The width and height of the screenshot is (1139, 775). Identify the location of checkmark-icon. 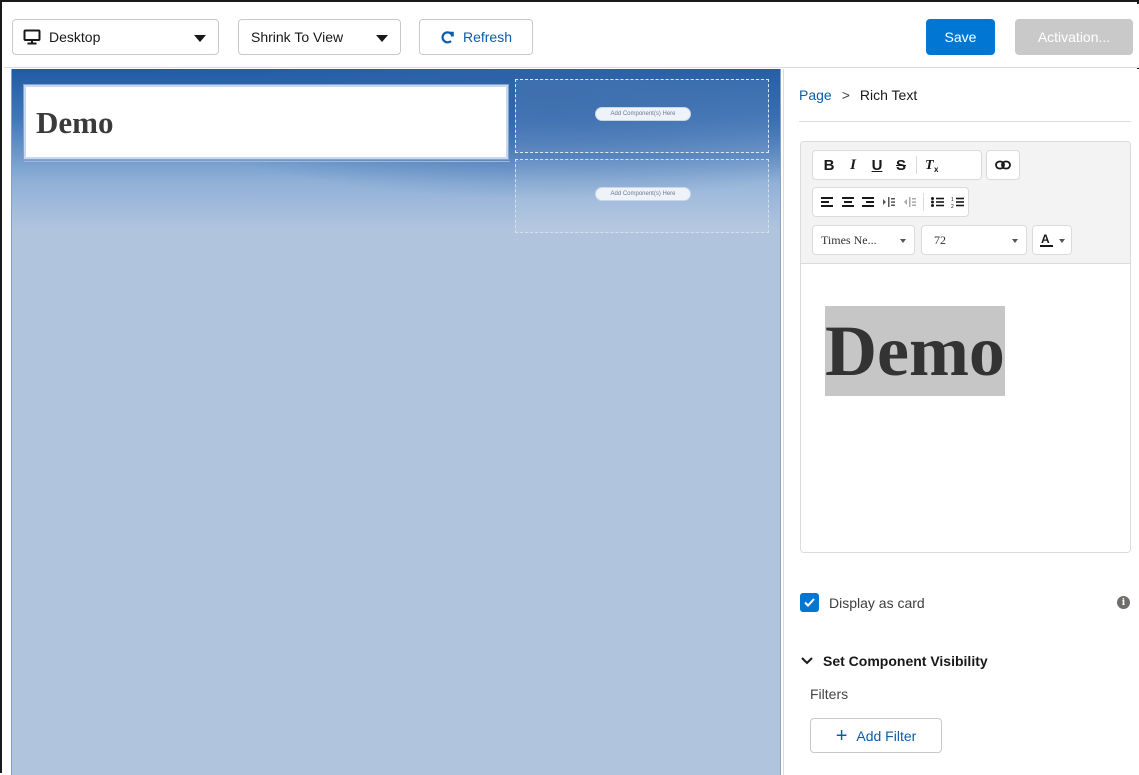
(809, 602).